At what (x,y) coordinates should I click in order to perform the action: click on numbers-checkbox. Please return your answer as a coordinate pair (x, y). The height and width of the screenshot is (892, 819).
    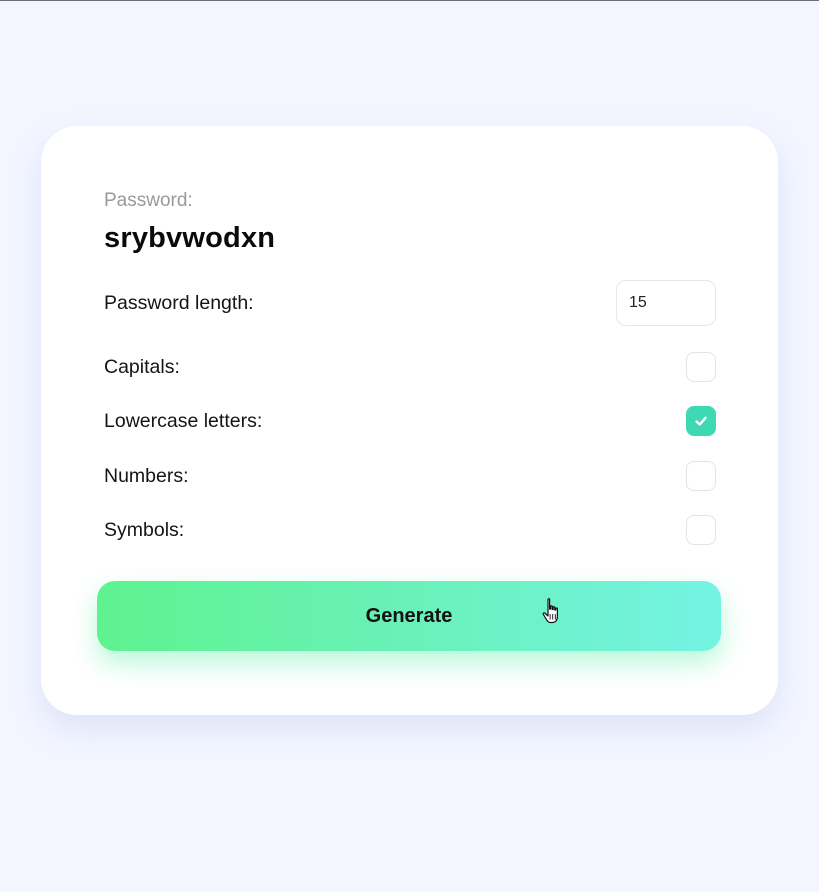
    Looking at the image, I should click on (701, 476).